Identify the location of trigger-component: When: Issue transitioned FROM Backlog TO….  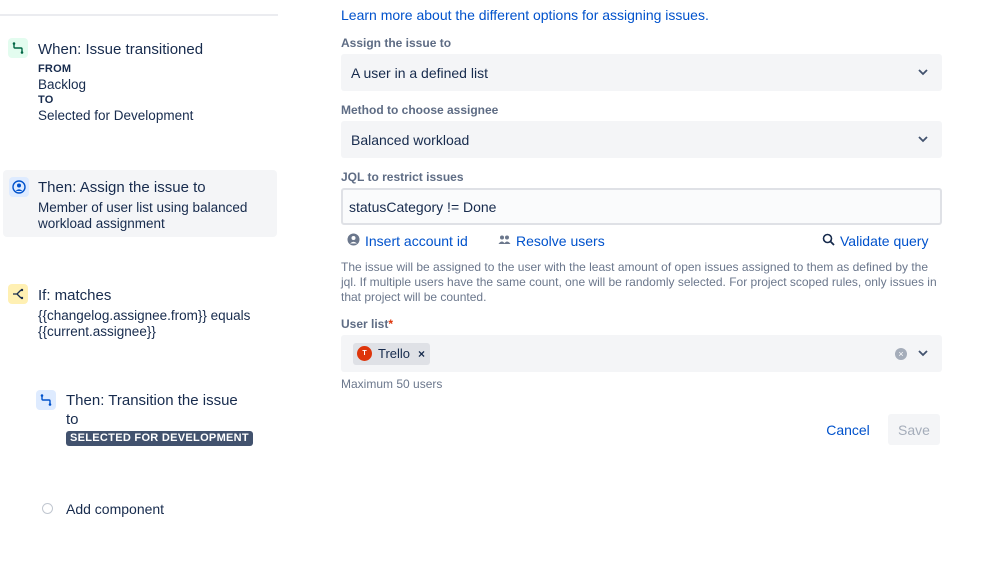
(138, 83).